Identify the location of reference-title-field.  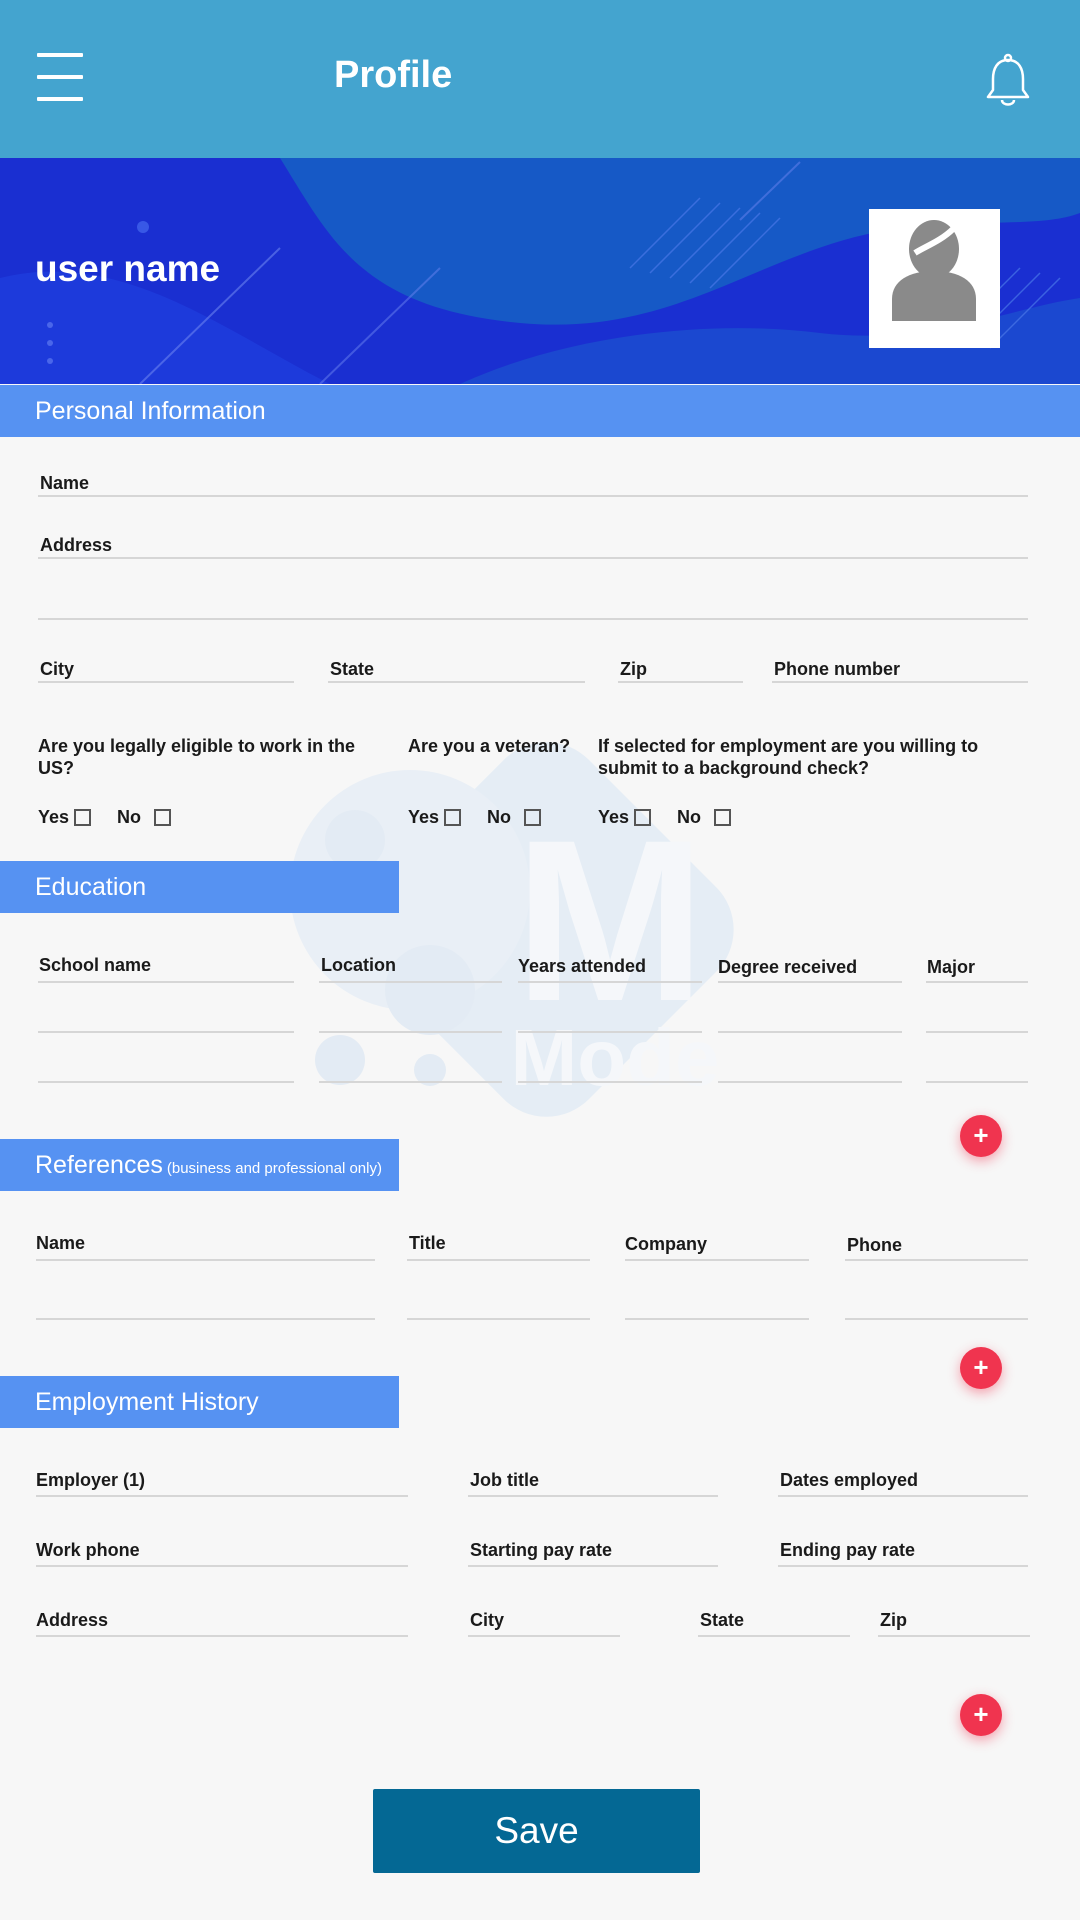
(498, 1319).